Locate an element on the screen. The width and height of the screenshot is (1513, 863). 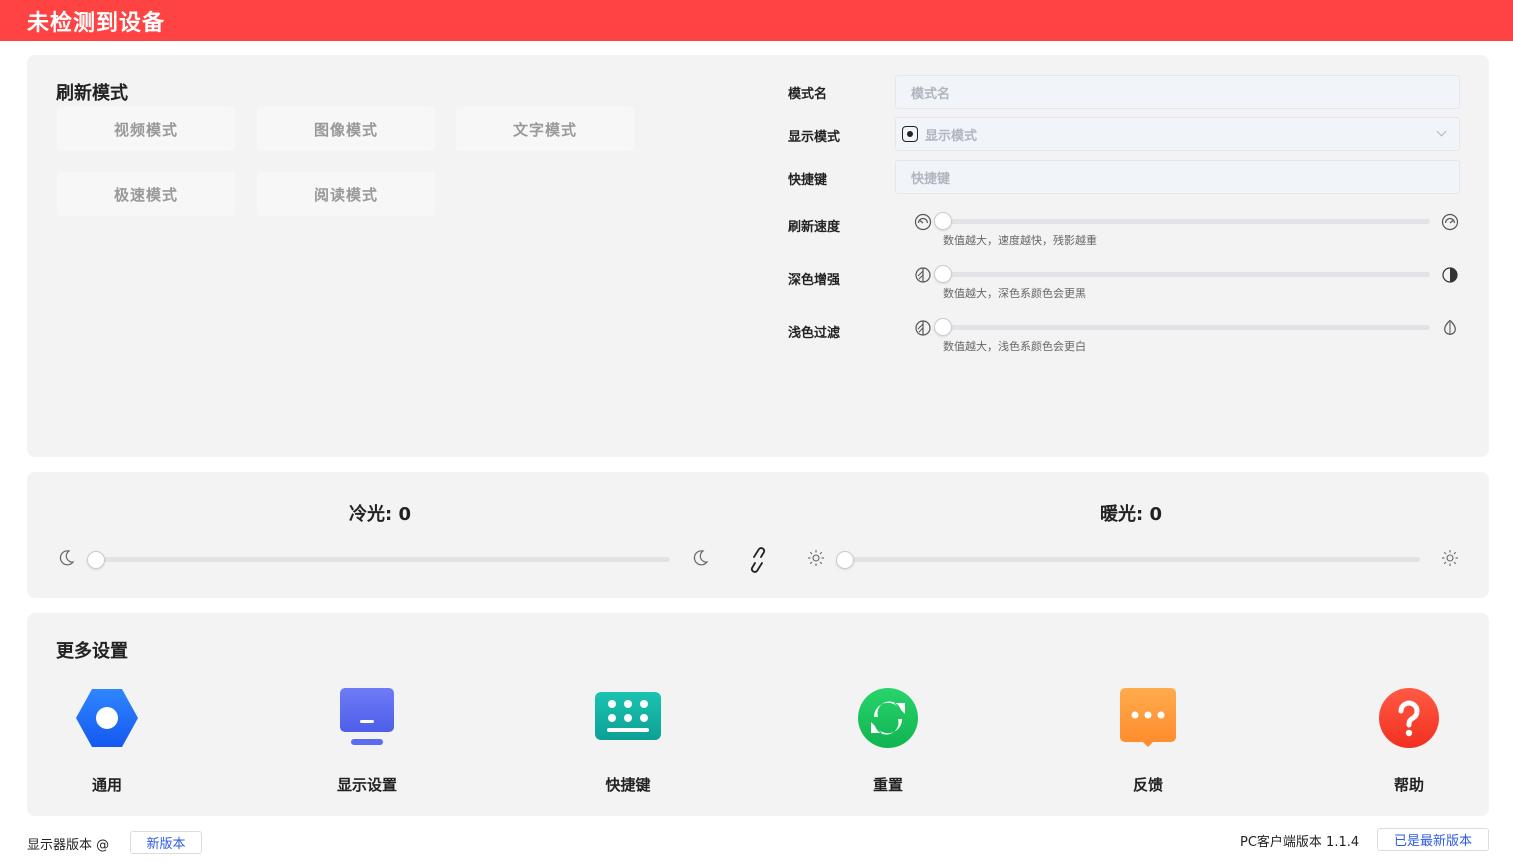
refresh-speed-slider-knob is located at coordinates (943, 221).